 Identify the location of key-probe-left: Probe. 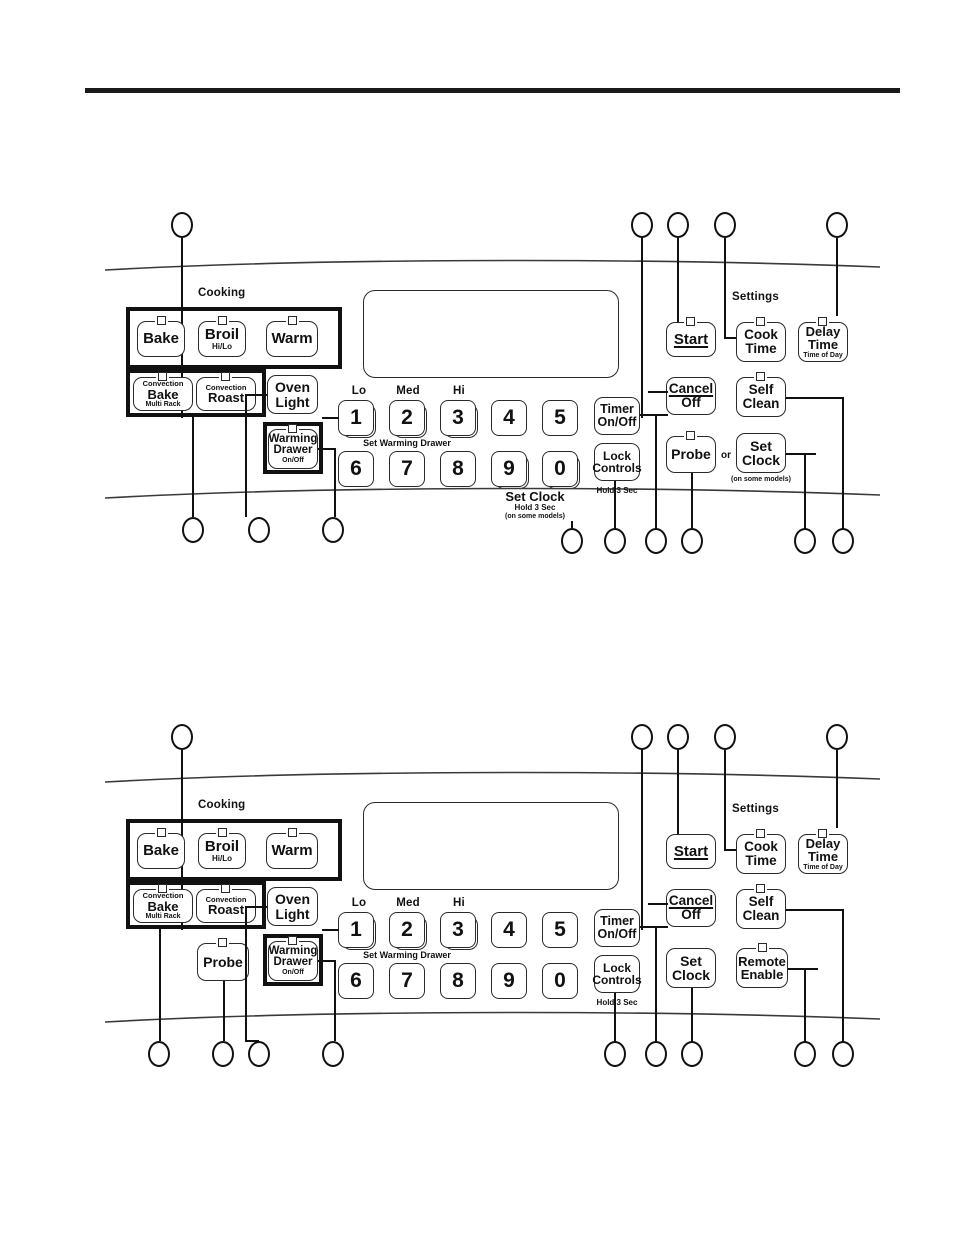
(223, 962).